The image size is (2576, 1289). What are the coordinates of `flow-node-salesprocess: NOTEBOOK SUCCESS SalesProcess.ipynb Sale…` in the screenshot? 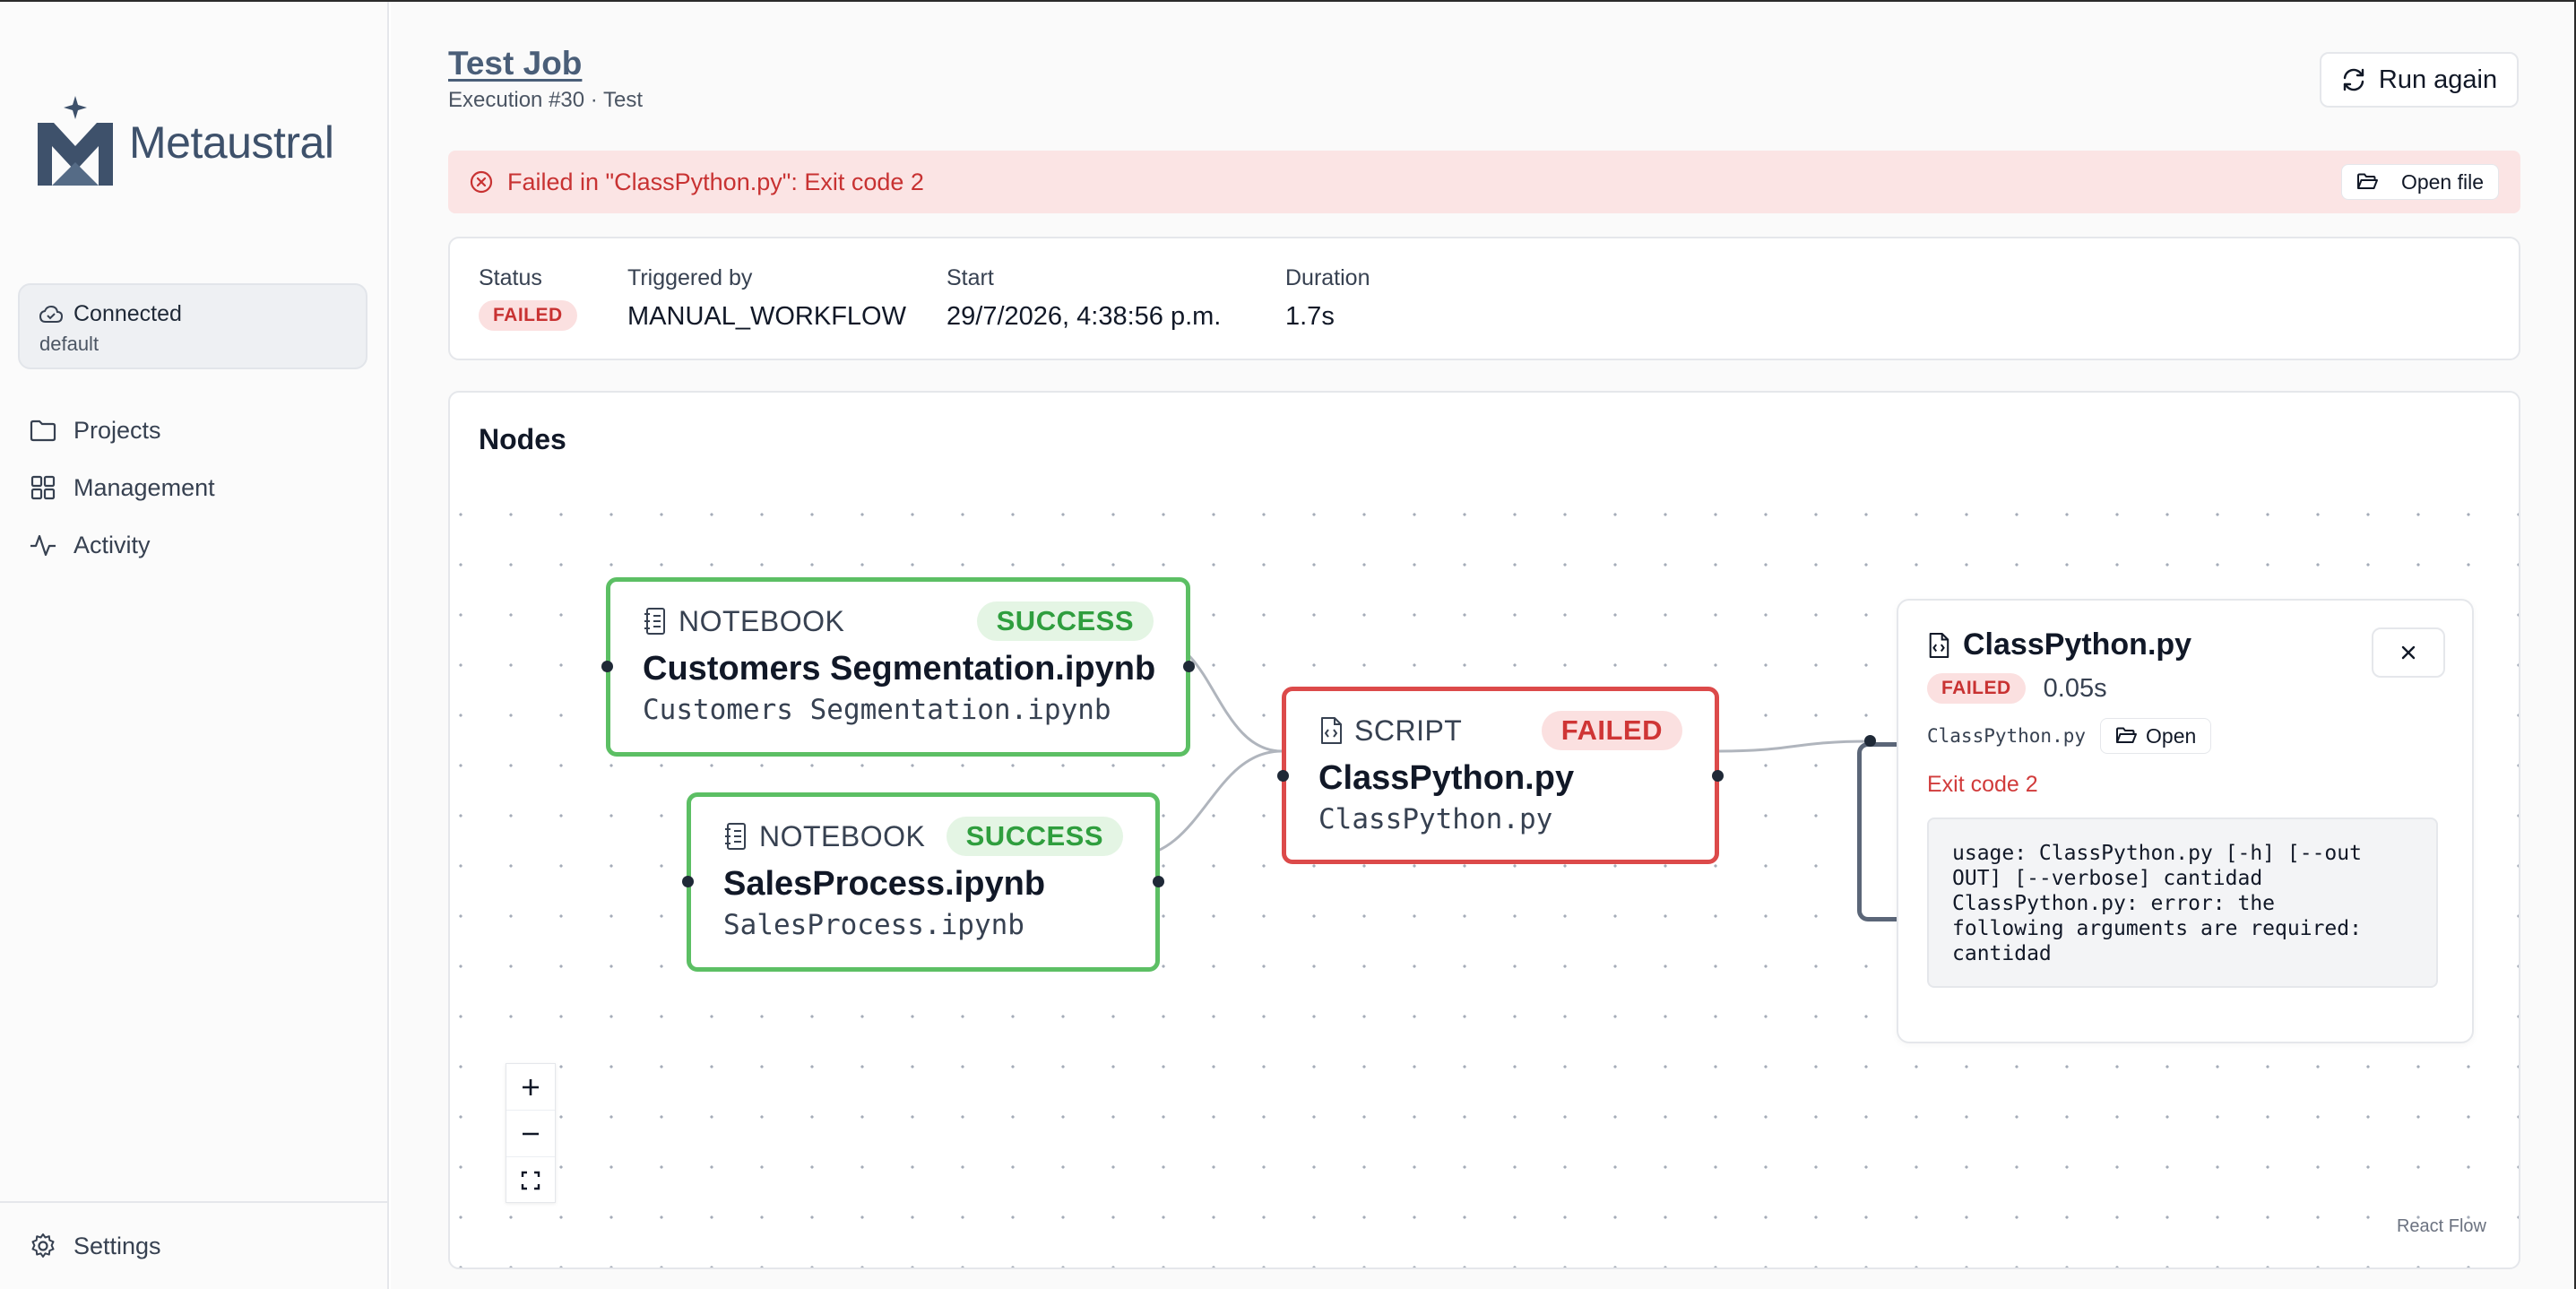 It's located at (923, 882).